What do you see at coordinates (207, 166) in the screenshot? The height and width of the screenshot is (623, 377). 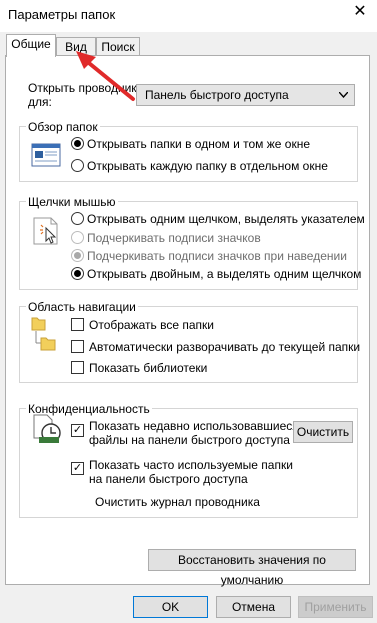 I see `option-separate-window-label: Открывать каждую папку в отдельном окне` at bounding box center [207, 166].